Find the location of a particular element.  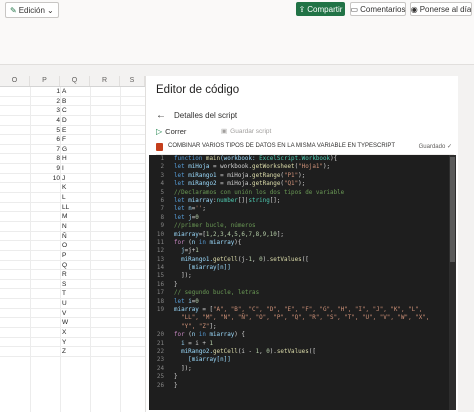

letter-cell: F is located at coordinates (72, 139).